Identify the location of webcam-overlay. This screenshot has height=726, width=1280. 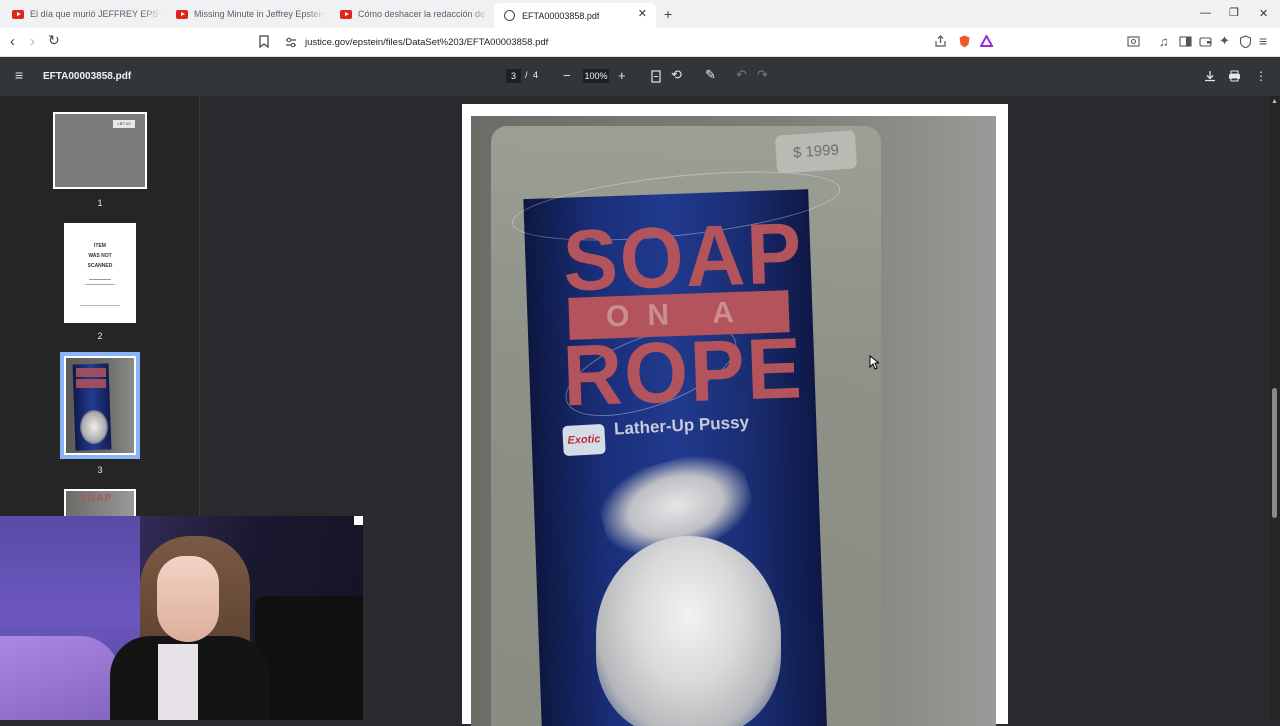
(181, 618).